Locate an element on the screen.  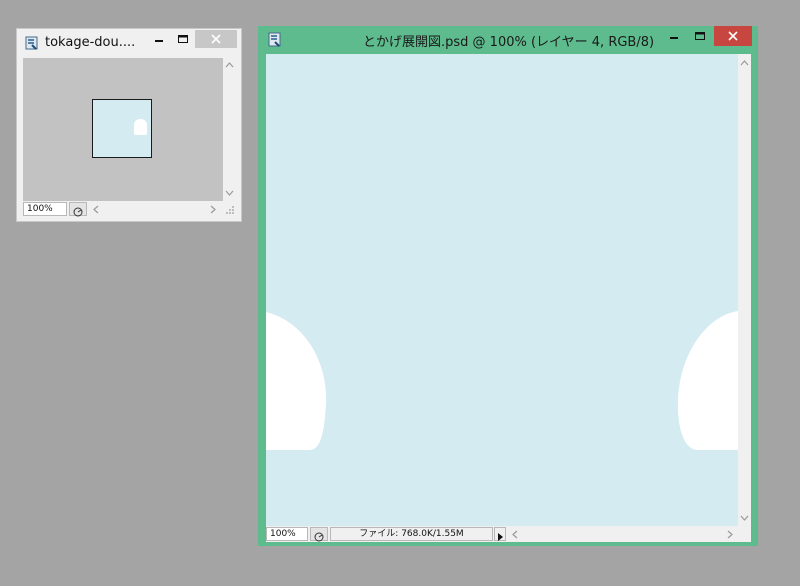
navigator-zoom-field: 100% is located at coordinates (45, 209).